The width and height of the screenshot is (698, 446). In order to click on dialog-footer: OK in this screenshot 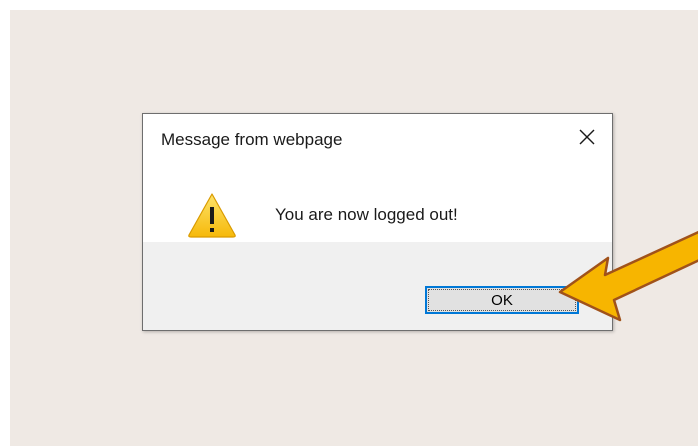, I will do `click(377, 286)`.